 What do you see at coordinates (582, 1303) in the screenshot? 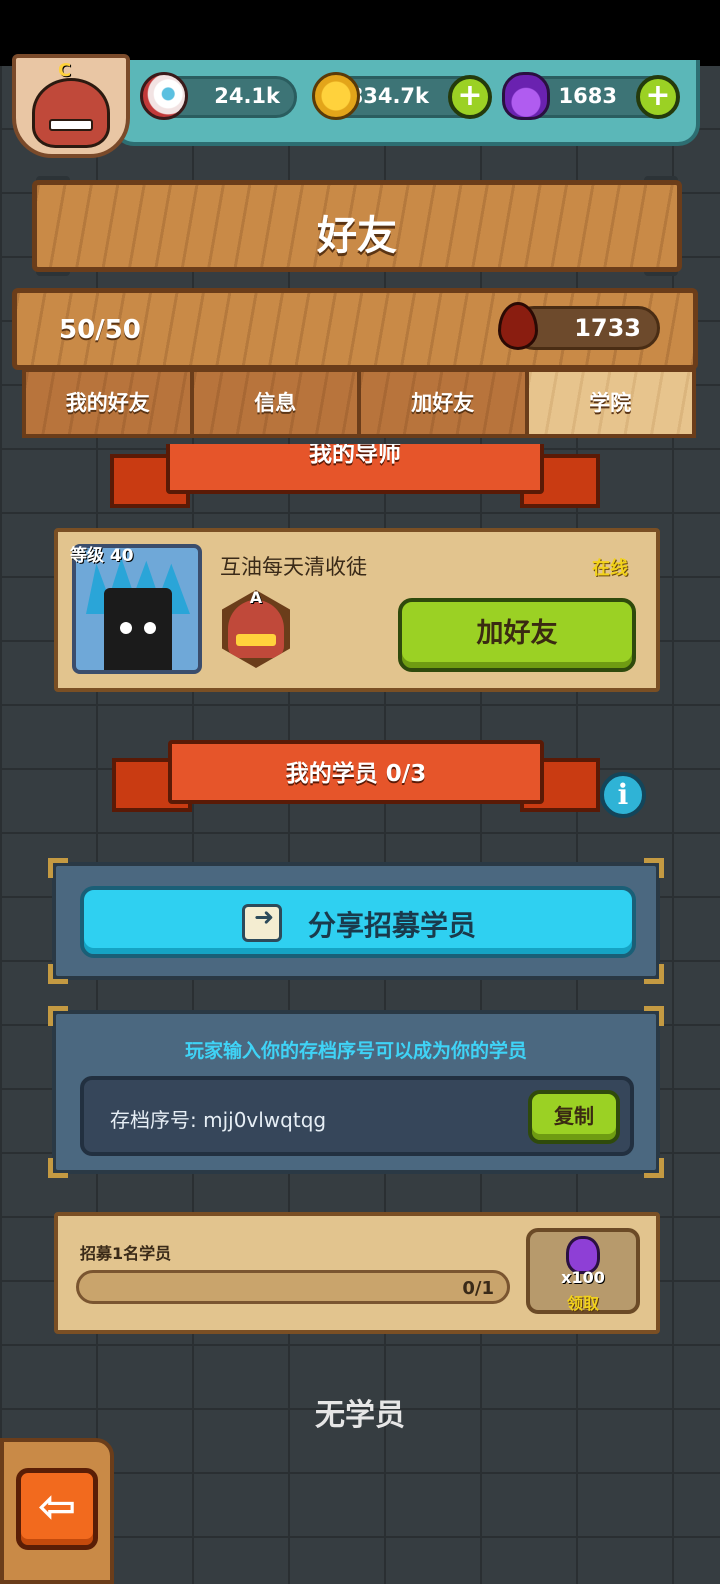
I see `claim-label: 领取` at bounding box center [582, 1303].